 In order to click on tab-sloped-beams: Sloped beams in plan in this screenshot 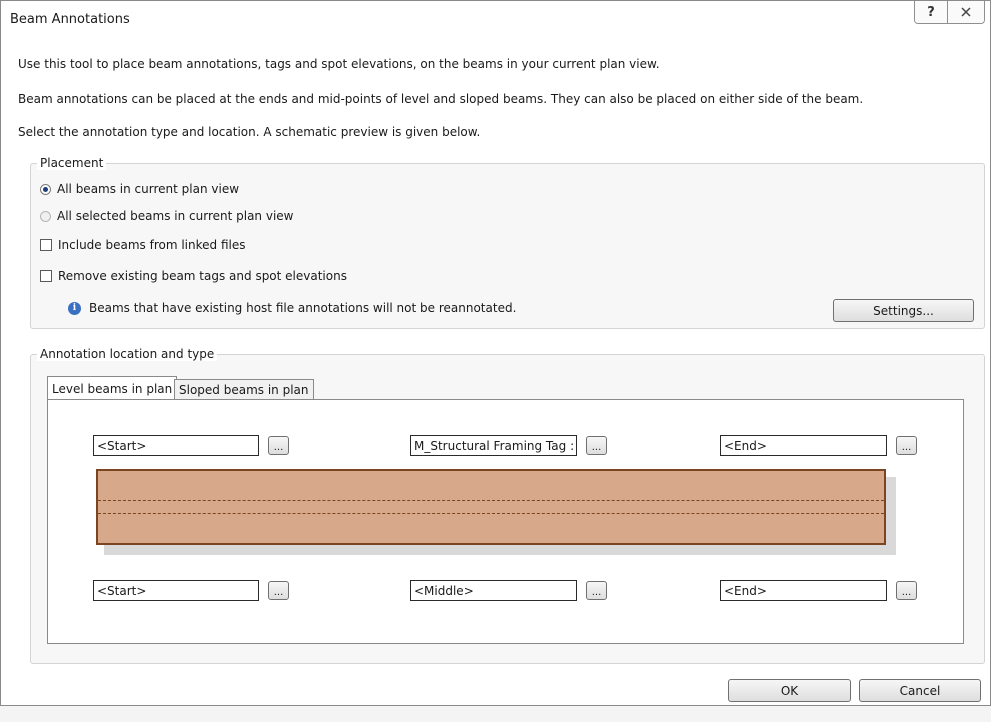, I will do `click(244, 389)`.